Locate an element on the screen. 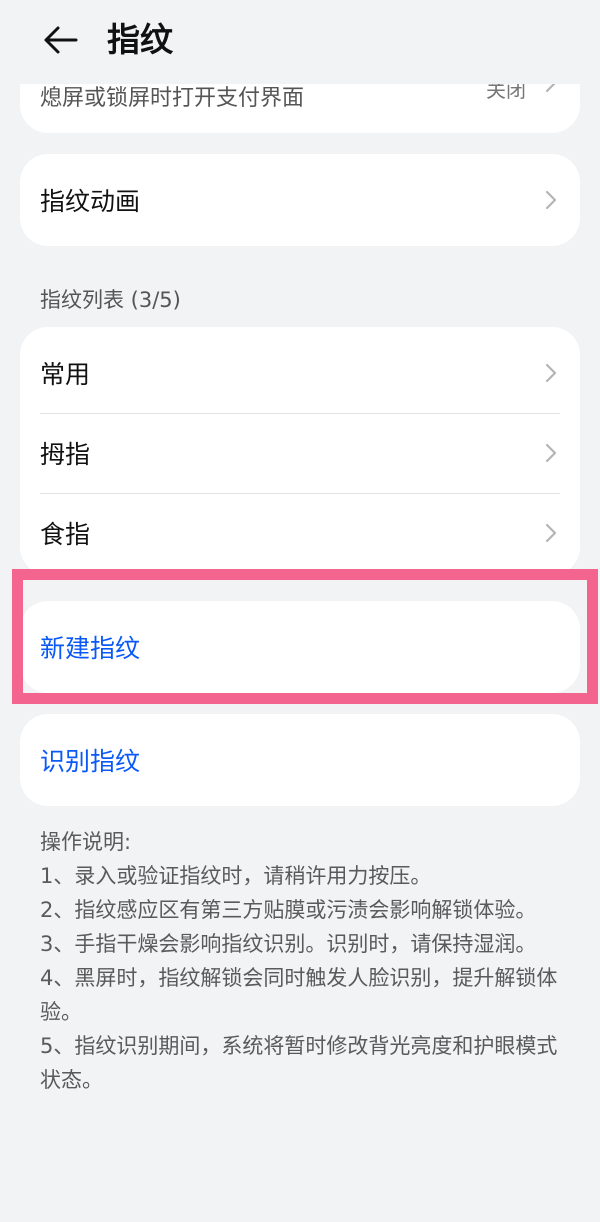 This screenshot has height=1222, width=600. back-button is located at coordinates (60, 40).